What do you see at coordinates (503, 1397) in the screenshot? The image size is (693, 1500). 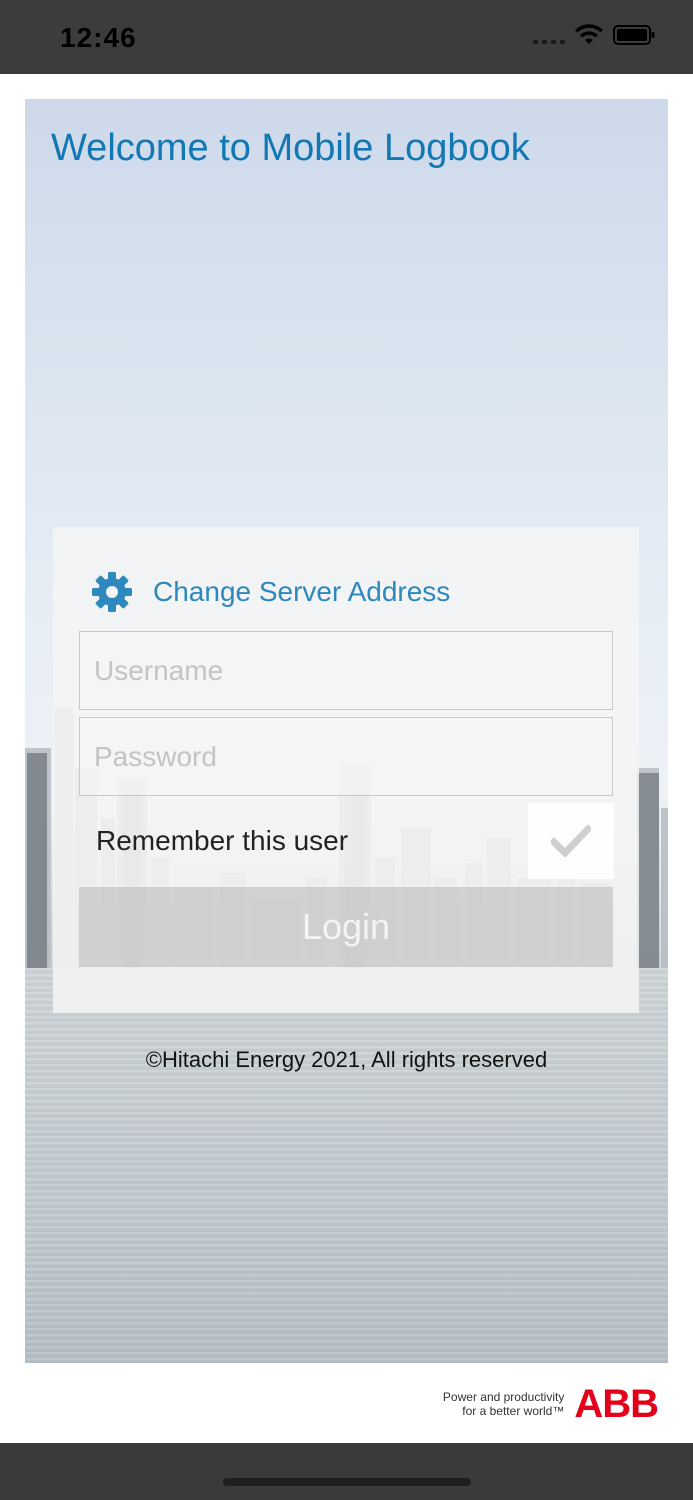 I see `tagline-line-1: Power and productivity` at bounding box center [503, 1397].